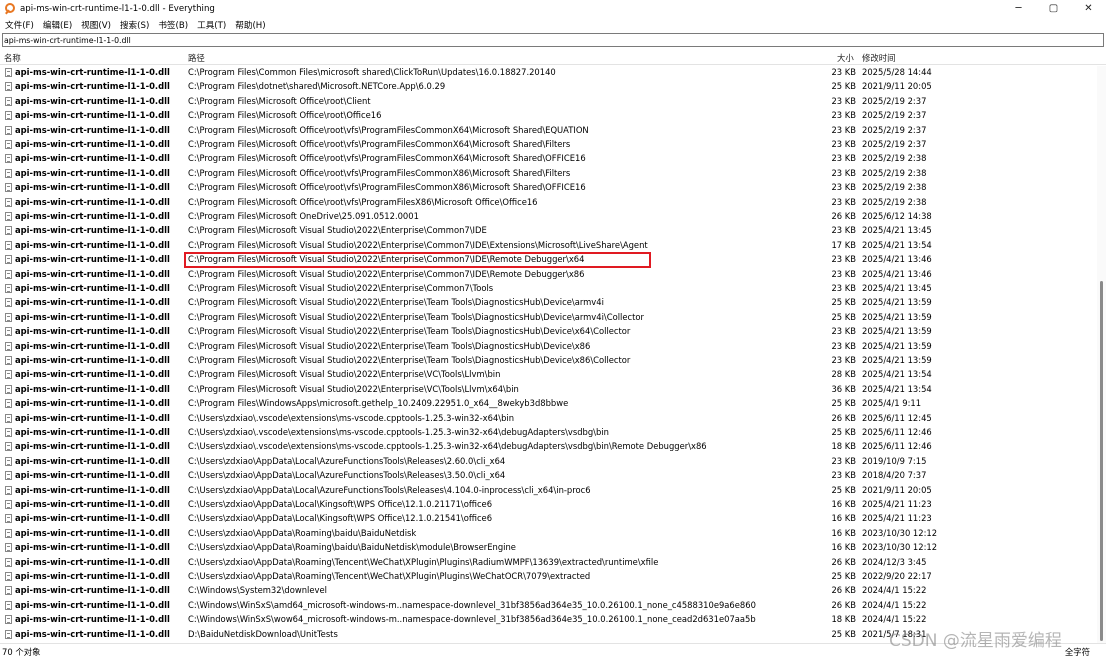  I want to click on menu-search: 搜索(S), so click(134, 25).